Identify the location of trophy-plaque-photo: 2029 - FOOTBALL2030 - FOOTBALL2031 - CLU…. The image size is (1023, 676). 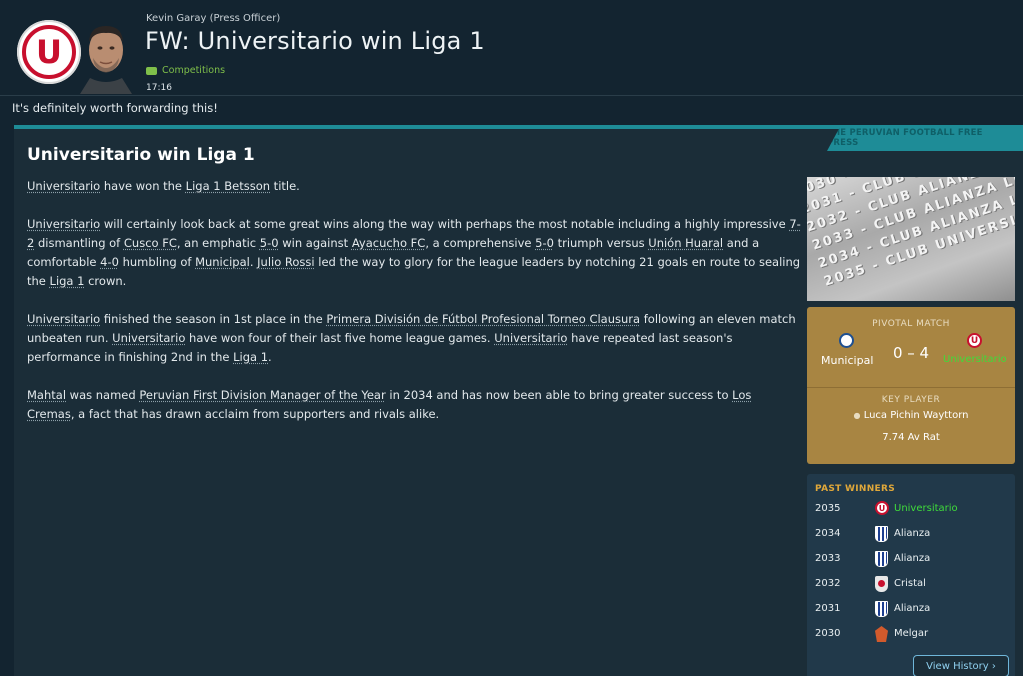
(911, 239).